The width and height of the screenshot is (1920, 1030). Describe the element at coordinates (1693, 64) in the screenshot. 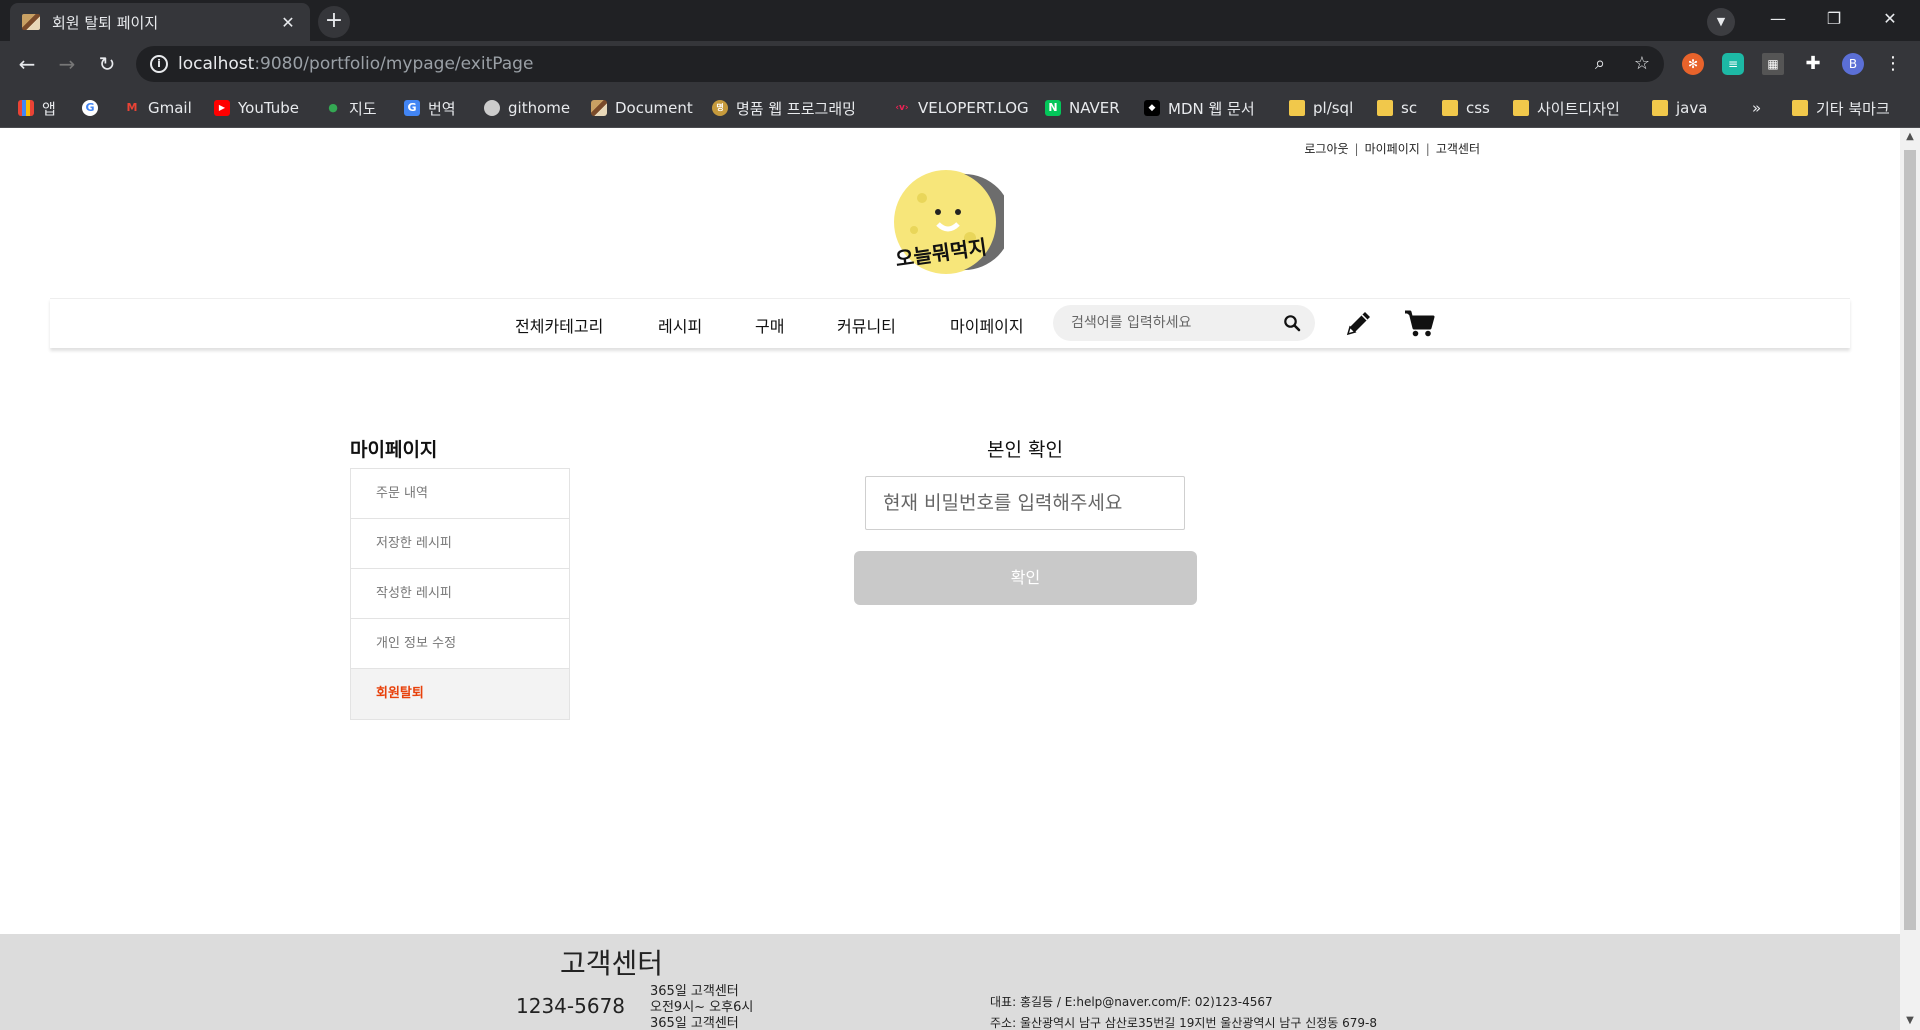

I see `extension-orange-icon: ✻` at that location.